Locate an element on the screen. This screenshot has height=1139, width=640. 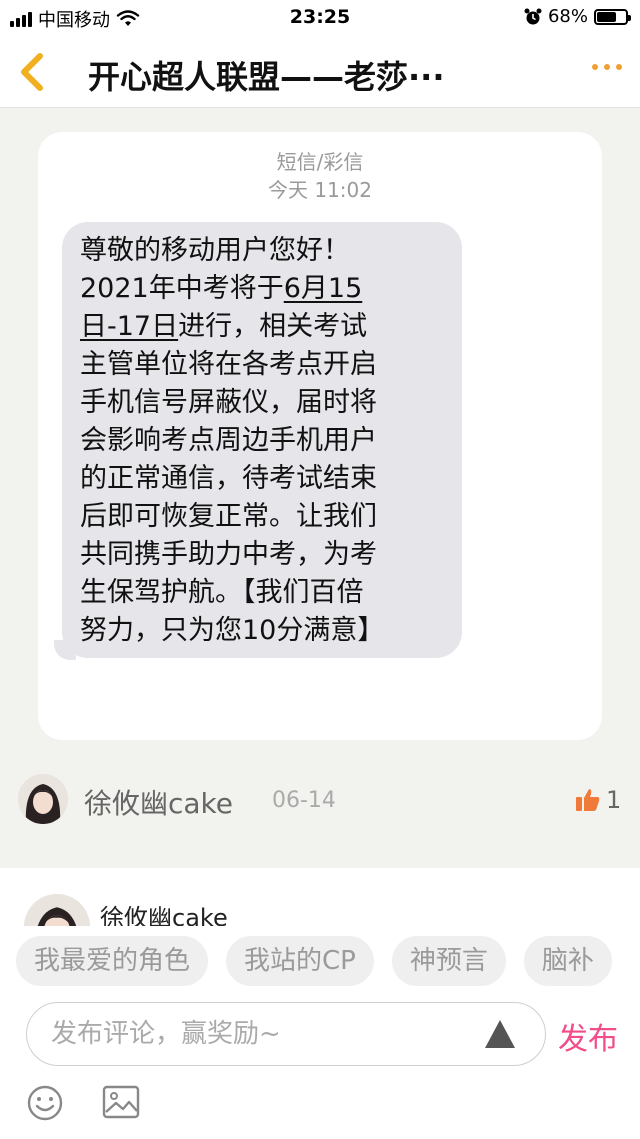
message-text: 2021年中考将于 is located at coordinates (182, 288).